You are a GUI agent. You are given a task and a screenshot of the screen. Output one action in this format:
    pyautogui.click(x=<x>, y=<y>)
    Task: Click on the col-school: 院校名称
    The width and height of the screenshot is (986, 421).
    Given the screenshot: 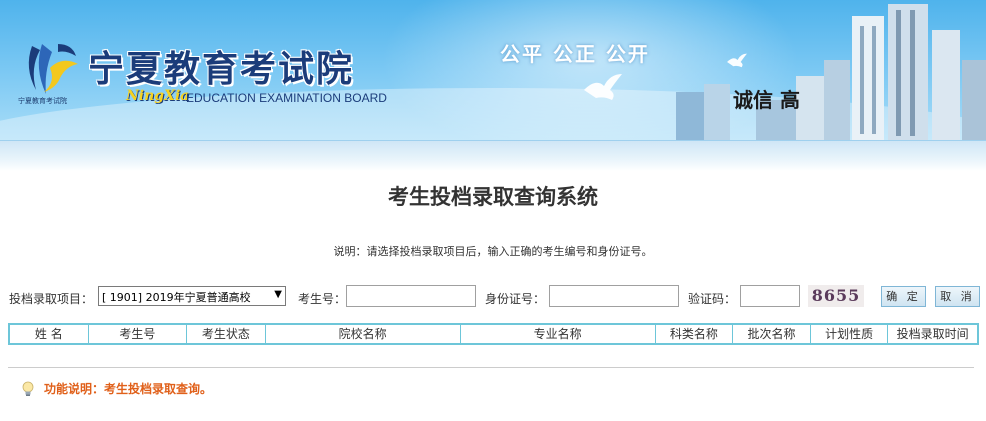 What is the action you would take?
    pyautogui.click(x=363, y=334)
    